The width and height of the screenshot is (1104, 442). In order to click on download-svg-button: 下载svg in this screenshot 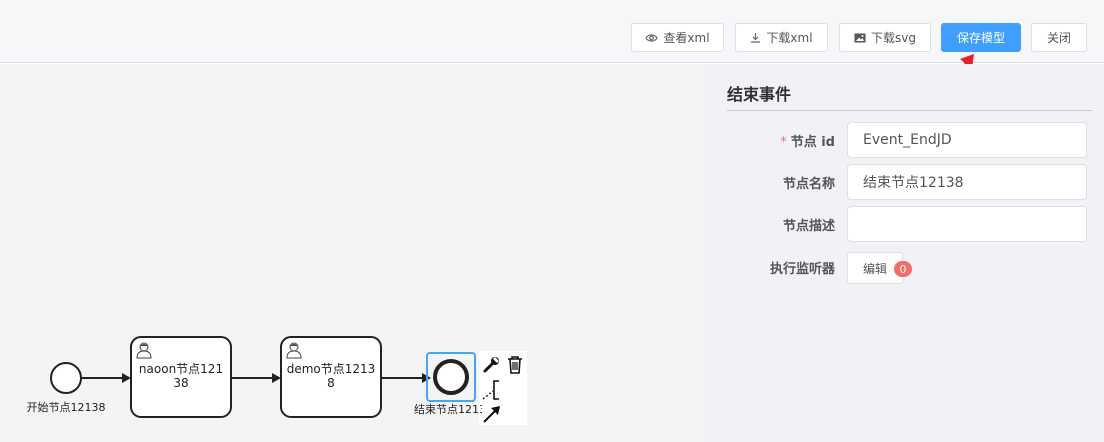, I will do `click(885, 37)`.